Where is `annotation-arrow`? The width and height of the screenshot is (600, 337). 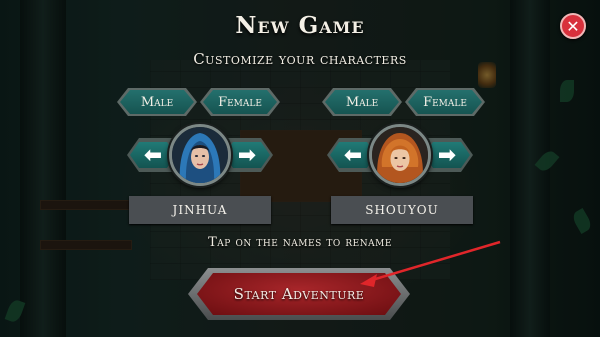 annotation-arrow is located at coordinates (430, 263).